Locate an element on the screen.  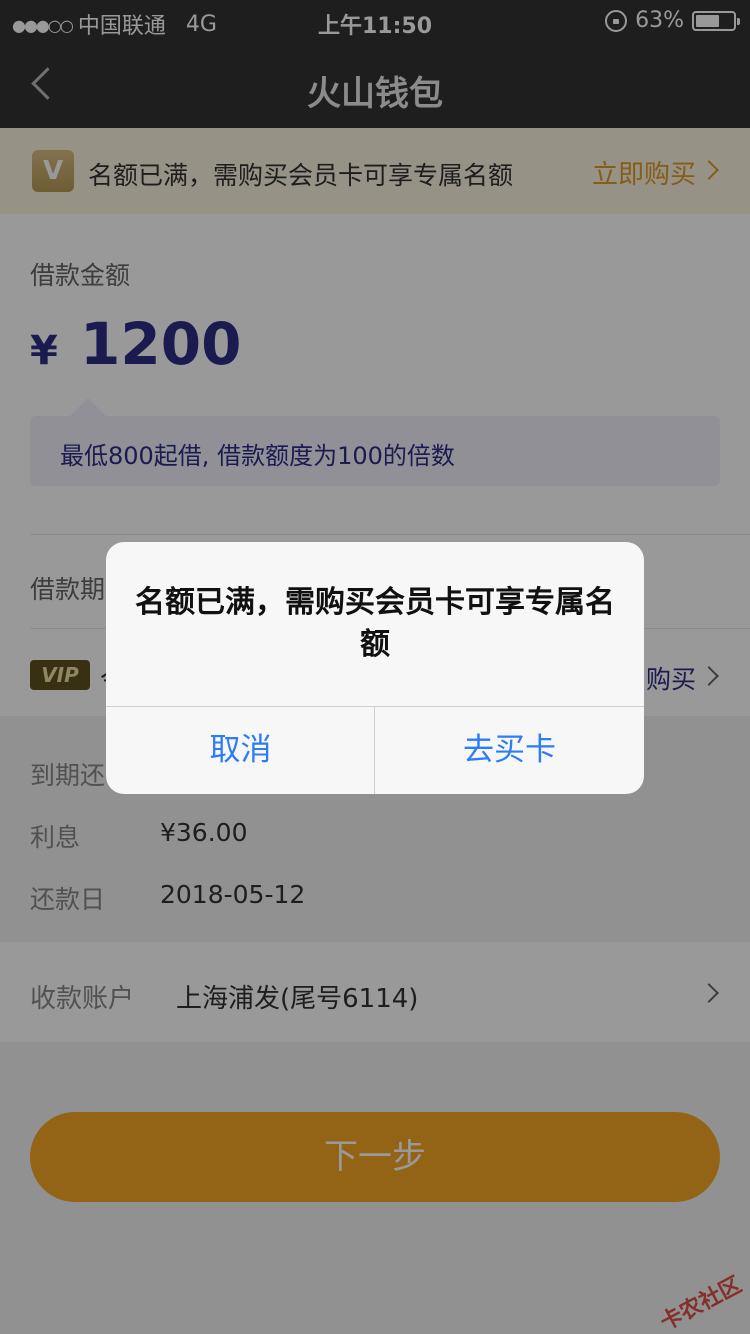
alert-dialog: 名额已满，需购买会员卡可享专属名额 取消 去买卡 is located at coordinates (375, 668).